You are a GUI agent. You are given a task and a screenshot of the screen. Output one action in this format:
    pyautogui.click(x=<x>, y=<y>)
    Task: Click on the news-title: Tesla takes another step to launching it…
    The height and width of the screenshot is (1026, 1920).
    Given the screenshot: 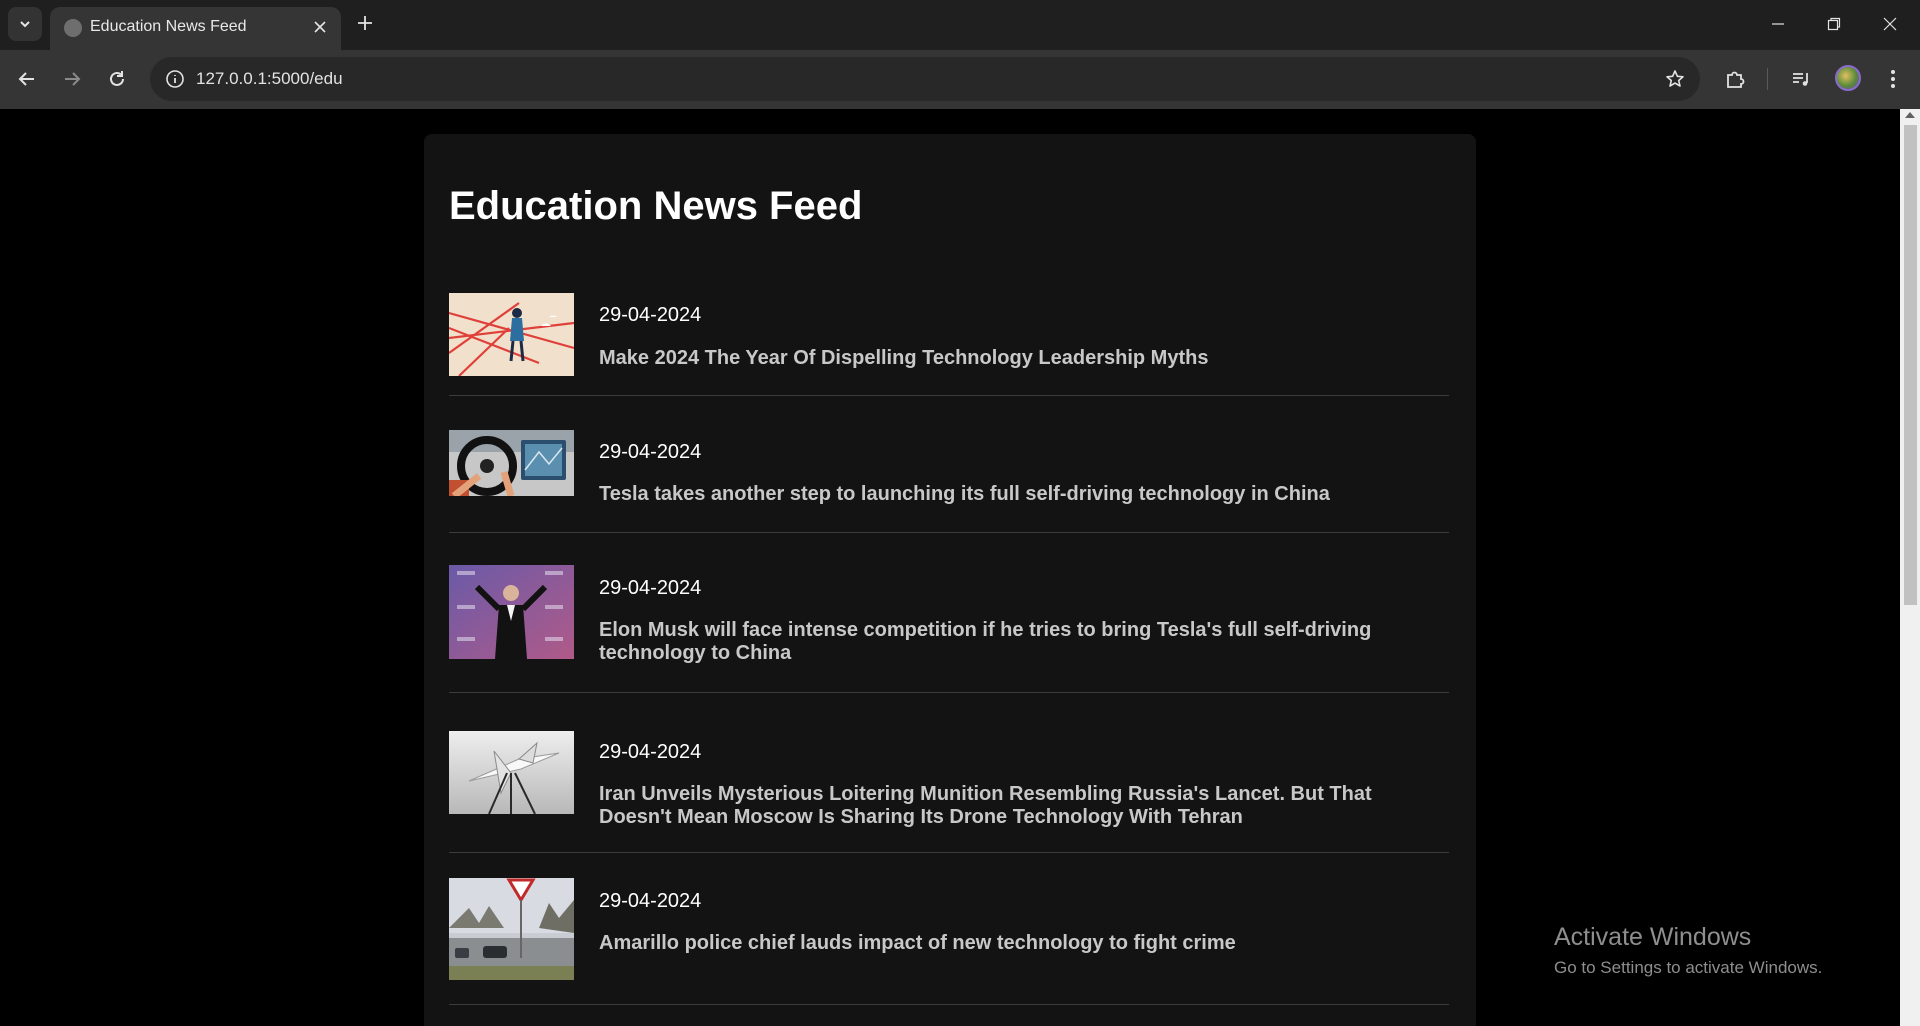 What is the action you would take?
    pyautogui.click(x=1009, y=494)
    